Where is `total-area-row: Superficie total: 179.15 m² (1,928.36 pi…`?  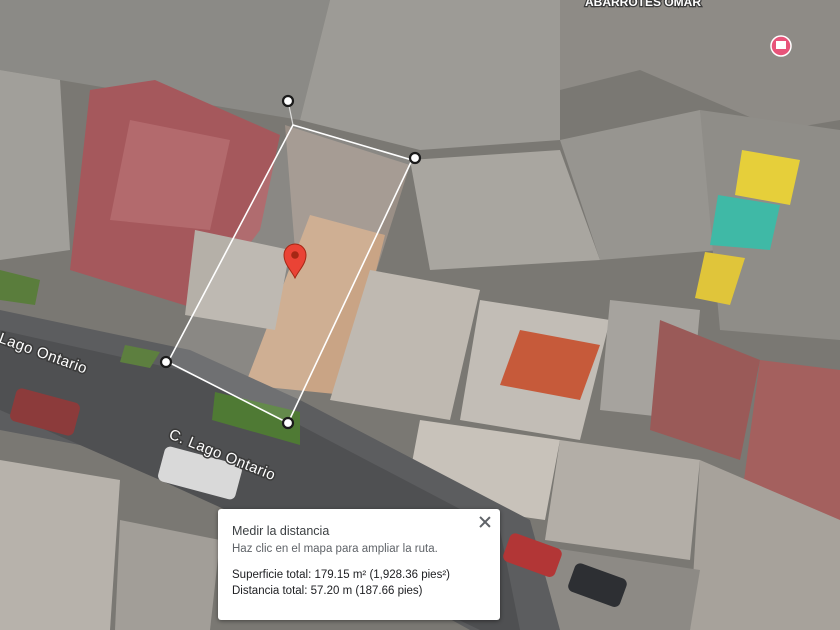 total-area-row: Superficie total: 179.15 m² (1,928.36 pi… is located at coordinates (359, 575).